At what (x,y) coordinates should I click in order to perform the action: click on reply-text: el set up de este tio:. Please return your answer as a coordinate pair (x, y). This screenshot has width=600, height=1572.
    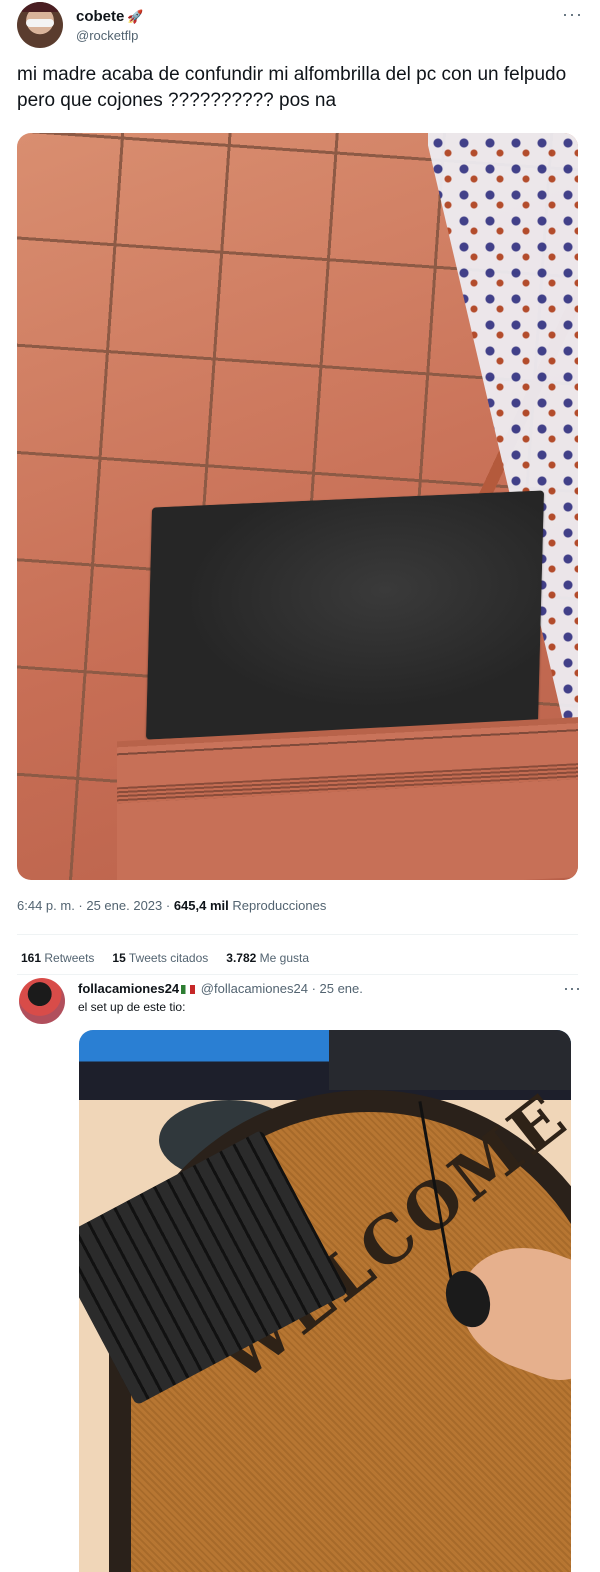
    Looking at the image, I should click on (132, 1007).